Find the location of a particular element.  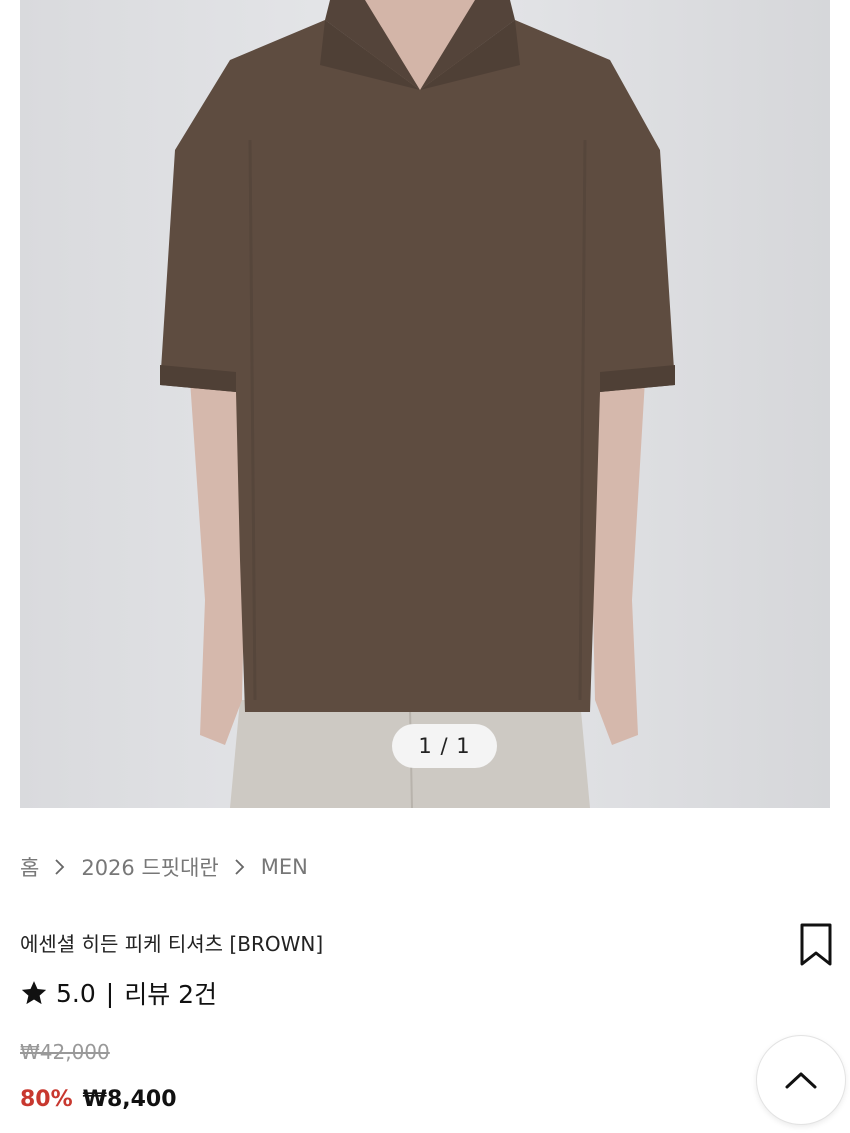

bookmark-icon is located at coordinates (816, 944).